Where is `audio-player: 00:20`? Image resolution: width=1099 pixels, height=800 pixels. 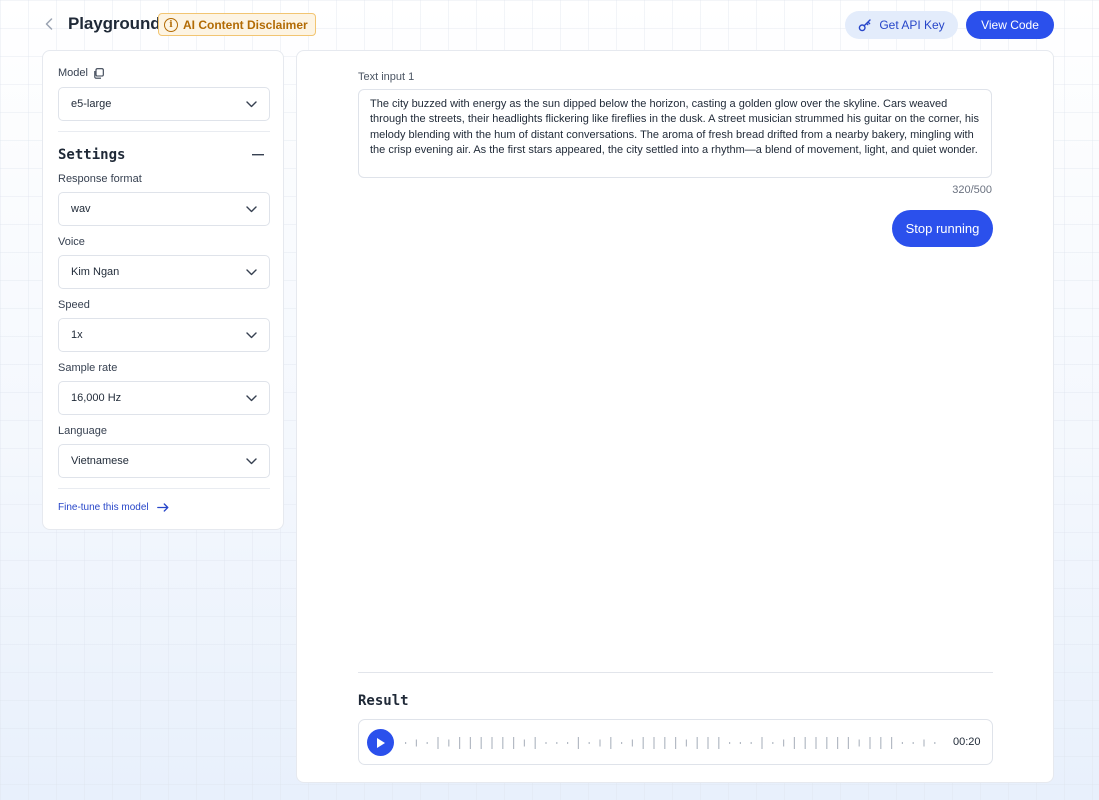
audio-player: 00:20 is located at coordinates (675, 742).